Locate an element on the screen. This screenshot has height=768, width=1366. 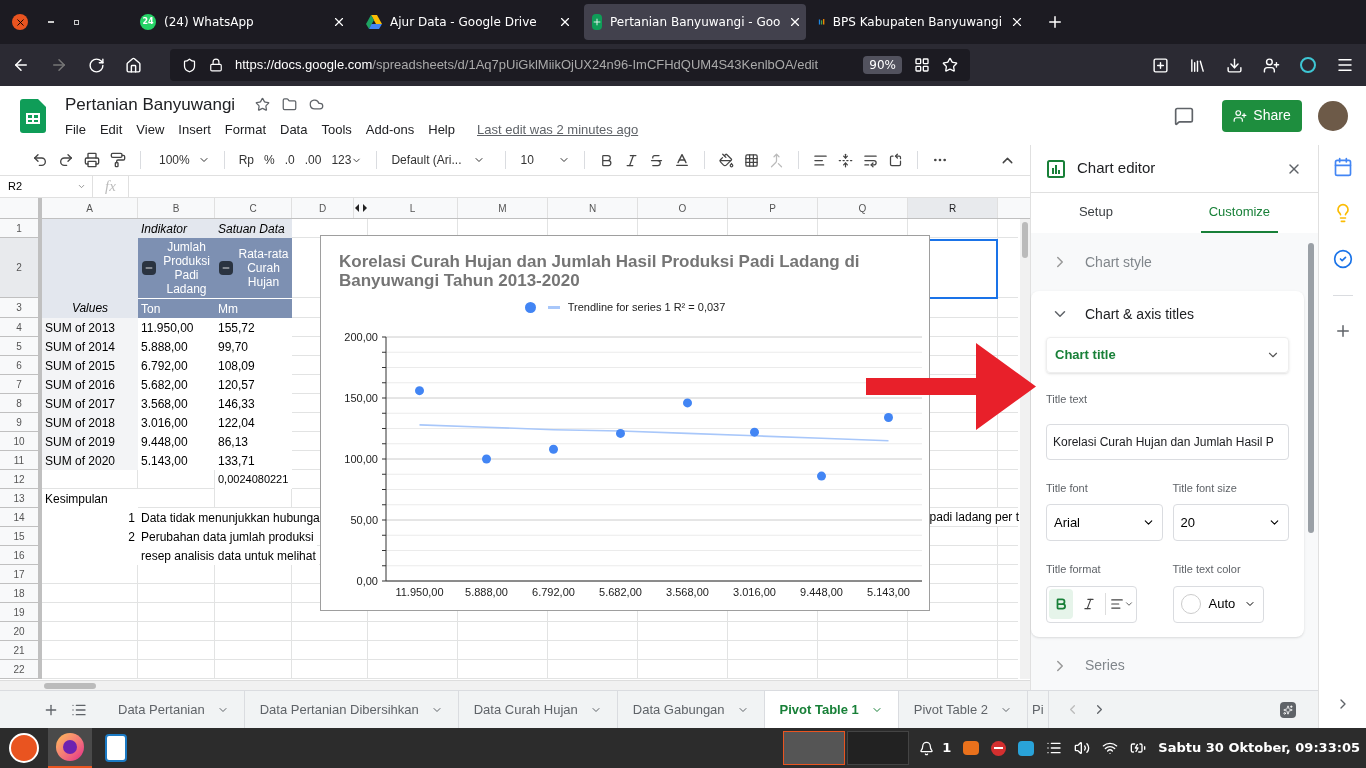
row-header: 2 is located at coordinates (21, 268).